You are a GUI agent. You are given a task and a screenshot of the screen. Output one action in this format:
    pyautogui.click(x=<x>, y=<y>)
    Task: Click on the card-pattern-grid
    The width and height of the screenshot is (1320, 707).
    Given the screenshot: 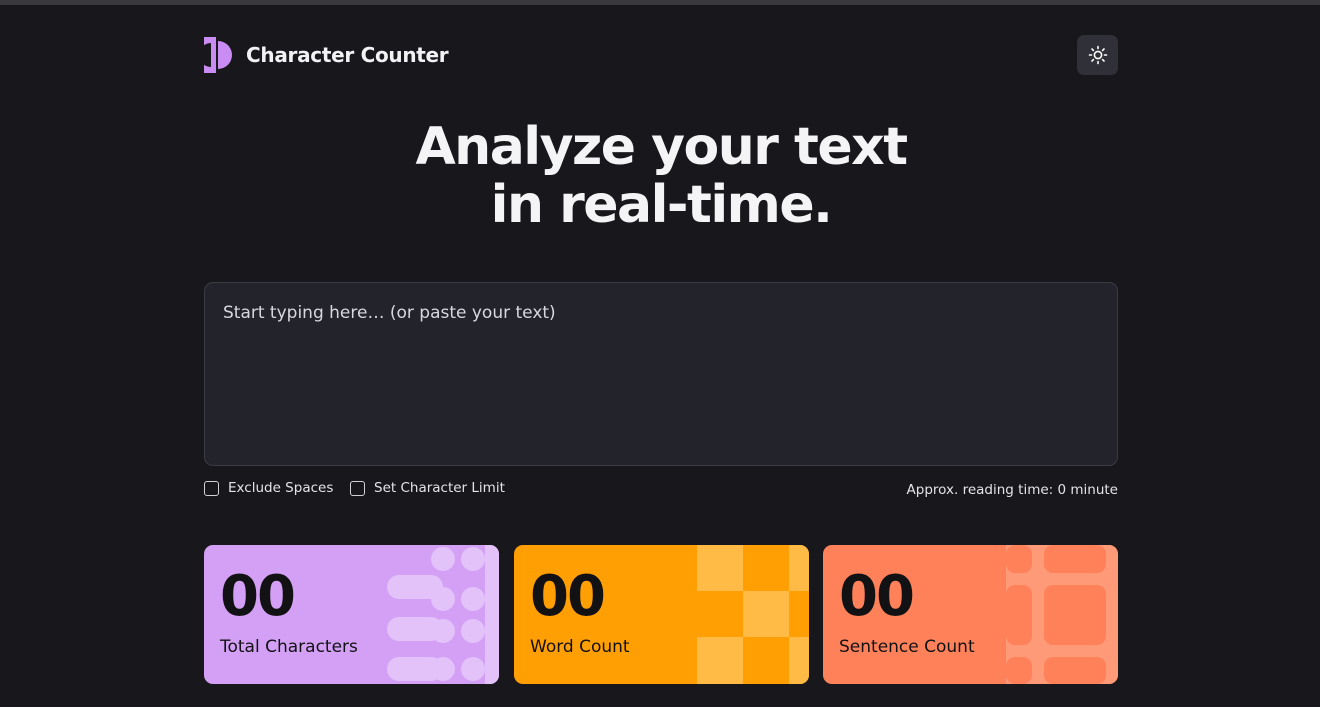 What is the action you would take?
    pyautogui.click(x=1062, y=614)
    